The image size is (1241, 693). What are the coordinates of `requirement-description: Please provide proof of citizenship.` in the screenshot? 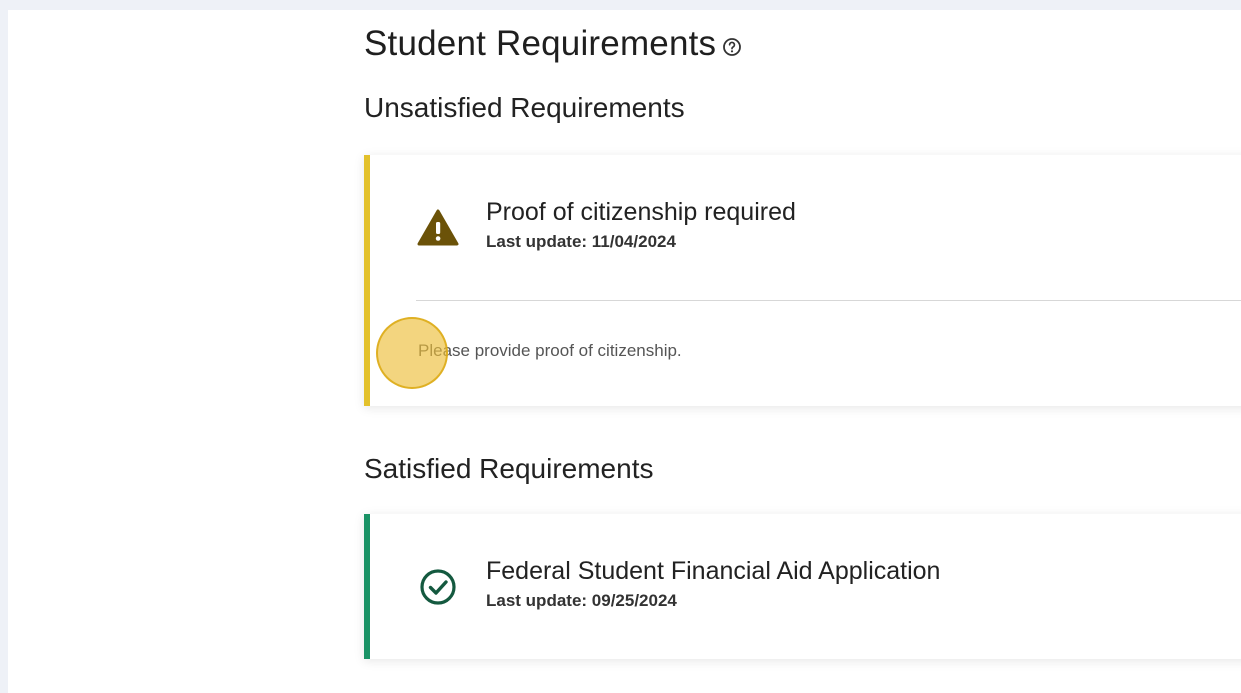 It's located at (550, 350).